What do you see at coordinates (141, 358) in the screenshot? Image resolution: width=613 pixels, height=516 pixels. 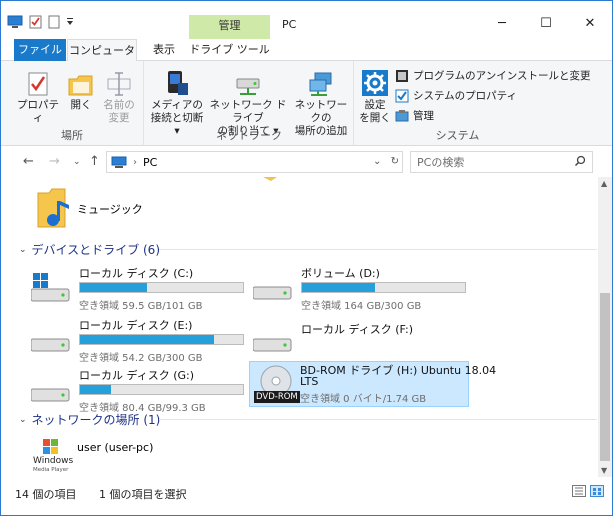 I see `drive-free-space: 空き領域 54.2 GB/300 GB` at bounding box center [141, 358].